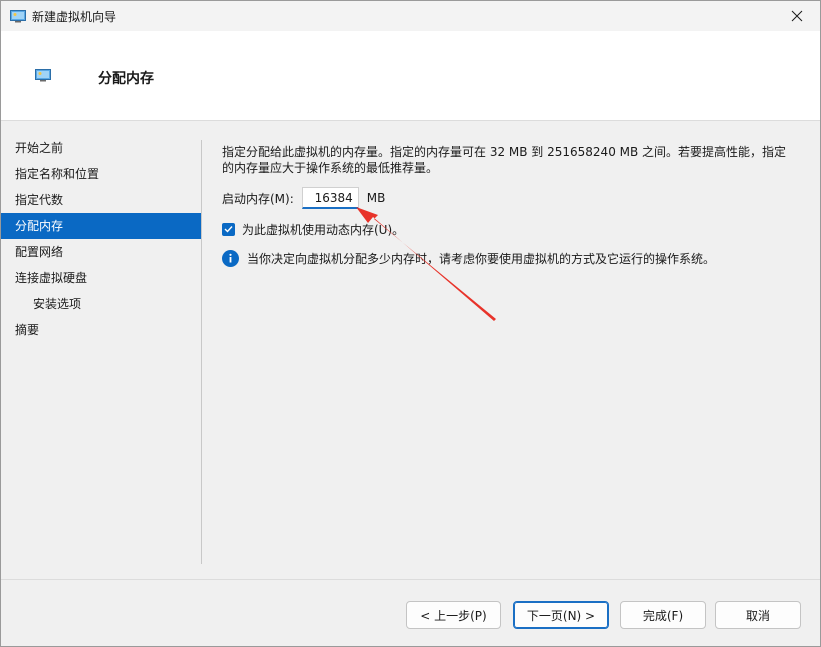 Image resolution: width=821 pixels, height=647 pixels. I want to click on sidebar-item-before-you-begin: 开始之前, so click(101, 148).